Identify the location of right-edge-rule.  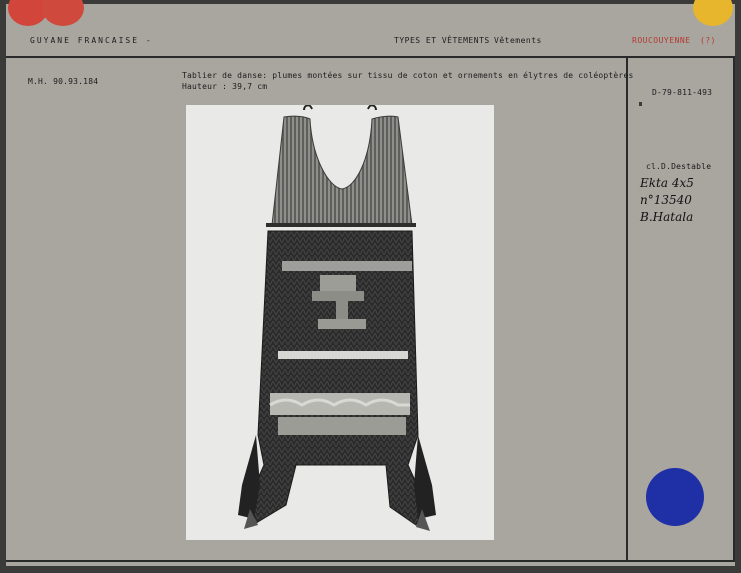
(734, 310).